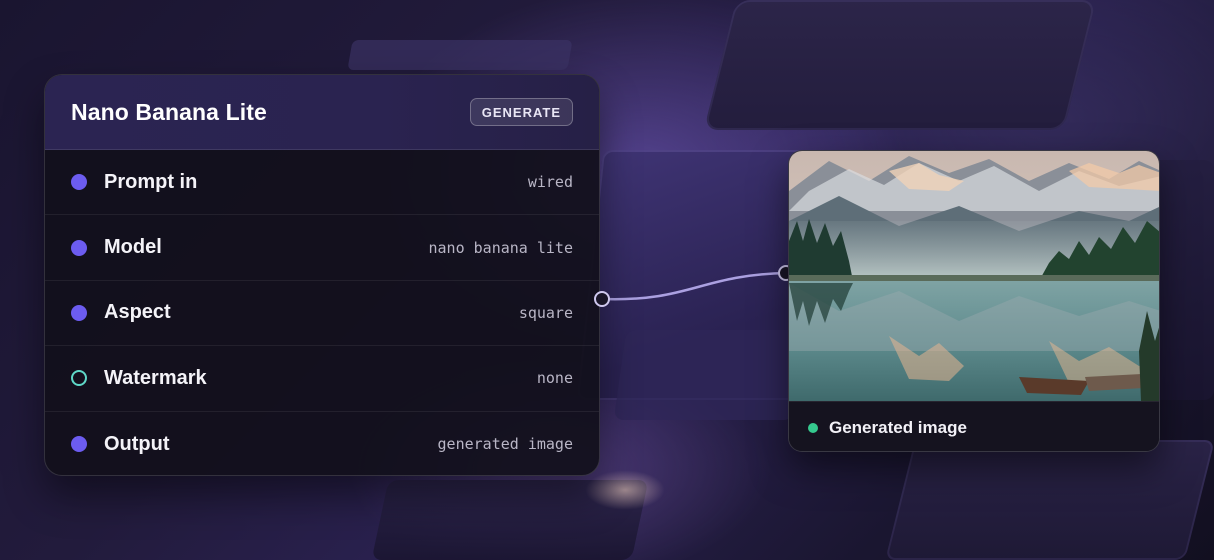 The image size is (1214, 560). Describe the element at coordinates (602, 299) in the screenshot. I see `node-output-port` at that location.